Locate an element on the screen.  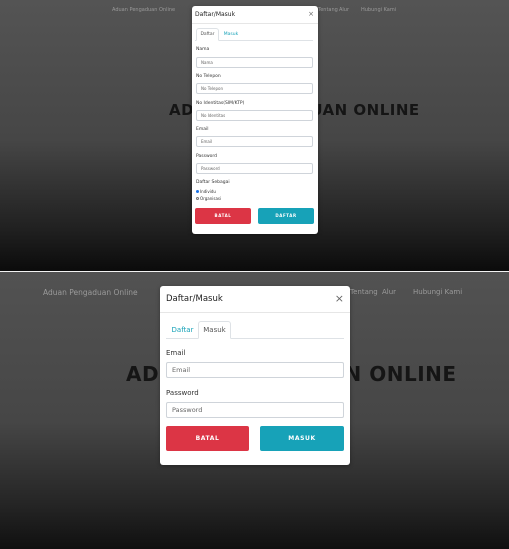
field-label-nama: Nama is located at coordinates (203, 49).